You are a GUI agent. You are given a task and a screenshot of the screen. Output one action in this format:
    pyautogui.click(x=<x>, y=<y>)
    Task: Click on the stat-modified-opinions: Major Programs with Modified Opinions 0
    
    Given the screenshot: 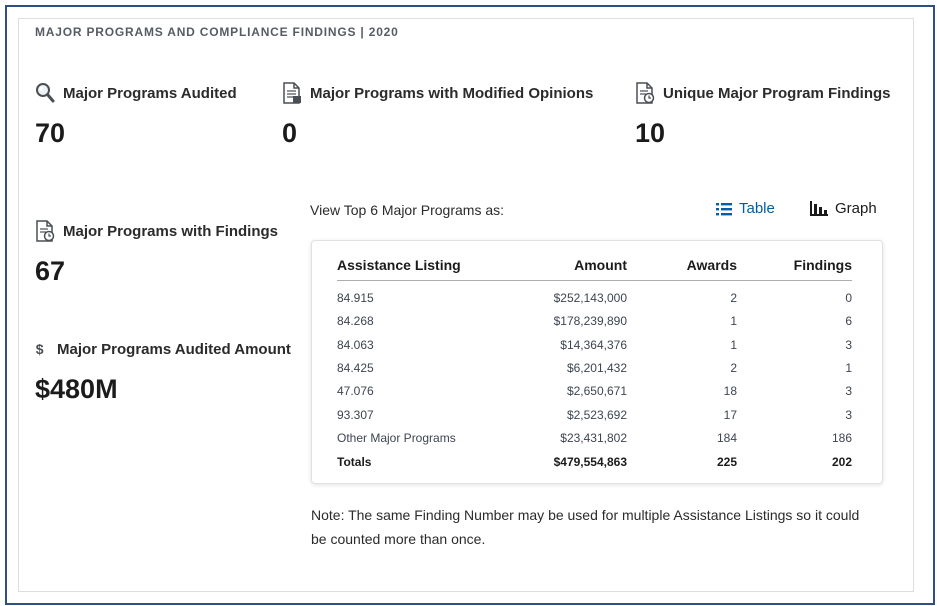 What is the action you would take?
    pyautogui.click(x=437, y=115)
    